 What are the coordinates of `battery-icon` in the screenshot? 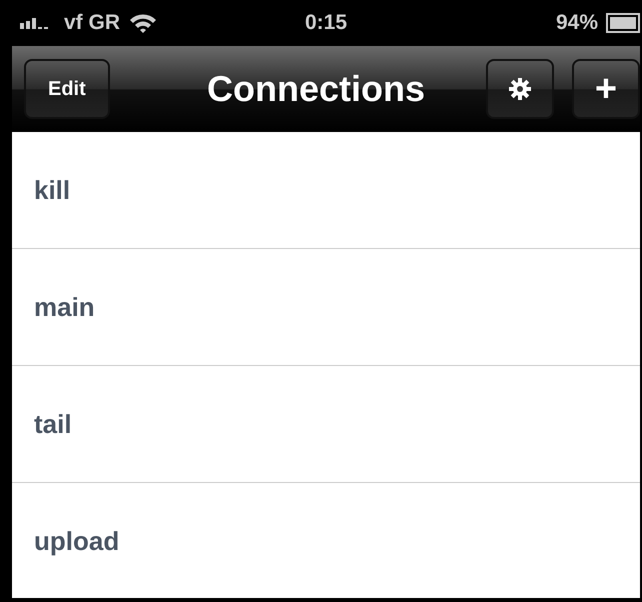 It's located at (623, 23).